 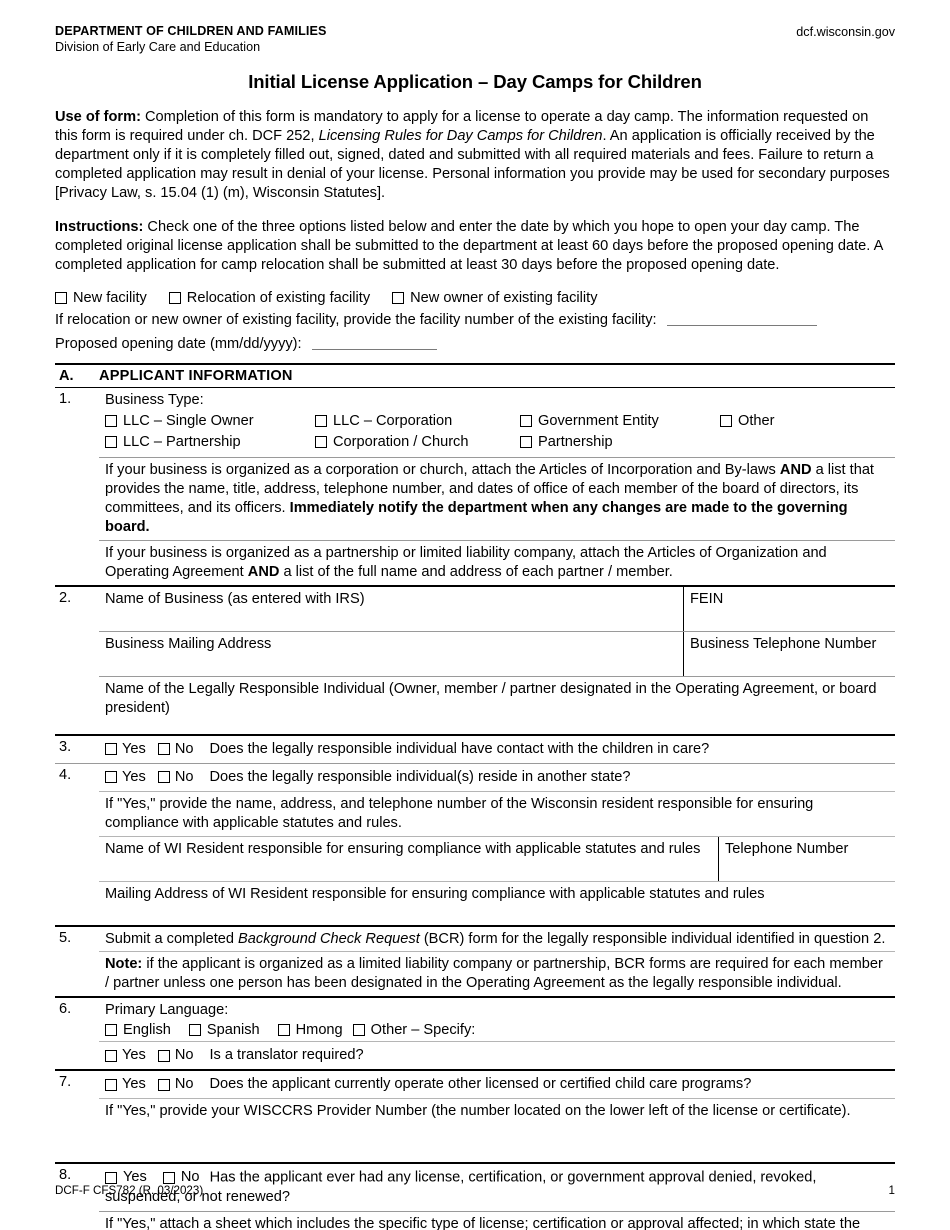 I want to click on opening-date-row: Proposed opening date (mm/dd/yyyy):, so click(x=475, y=344).